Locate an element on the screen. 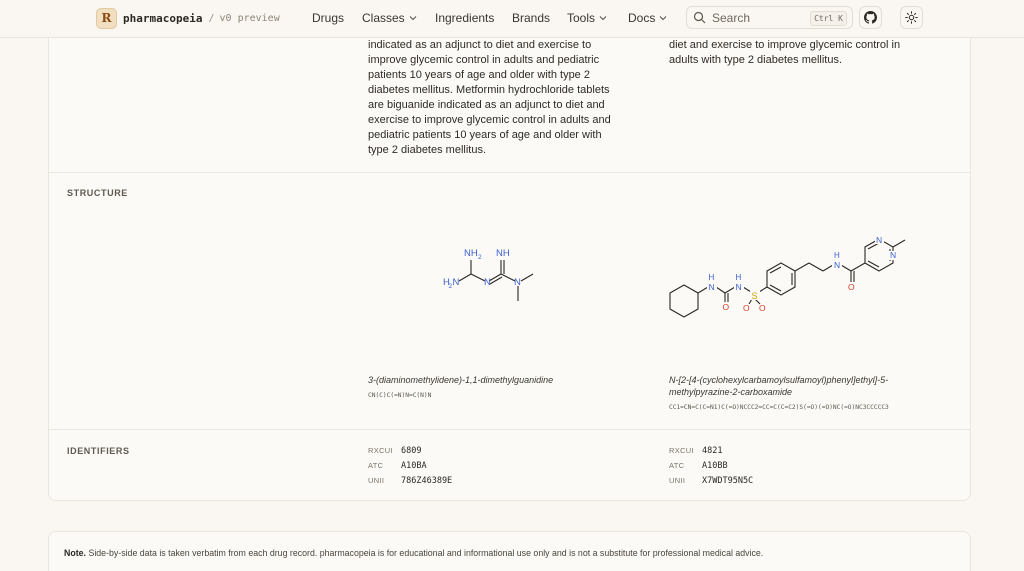 The image size is (1024, 571). brand-home-link: R pharmacopeia / v0 preview is located at coordinates (188, 18).